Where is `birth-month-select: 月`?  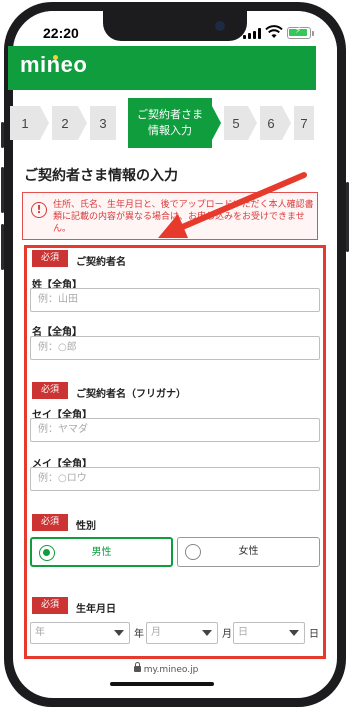 birth-month-select: 月 is located at coordinates (182, 633).